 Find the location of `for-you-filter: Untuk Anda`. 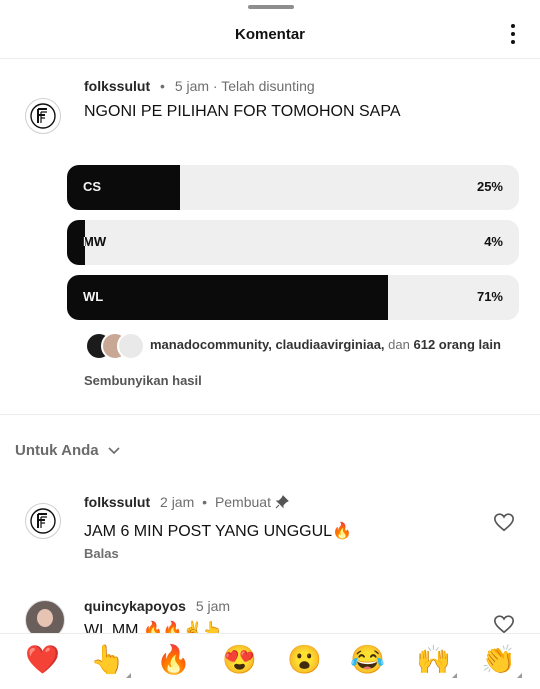

for-you-filter: Untuk Anda is located at coordinates (68, 450).